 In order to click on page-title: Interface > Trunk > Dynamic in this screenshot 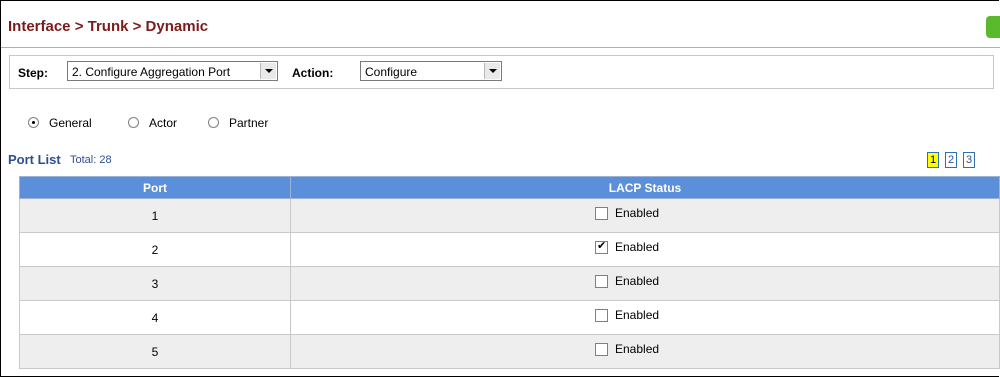, I will do `click(108, 26)`.